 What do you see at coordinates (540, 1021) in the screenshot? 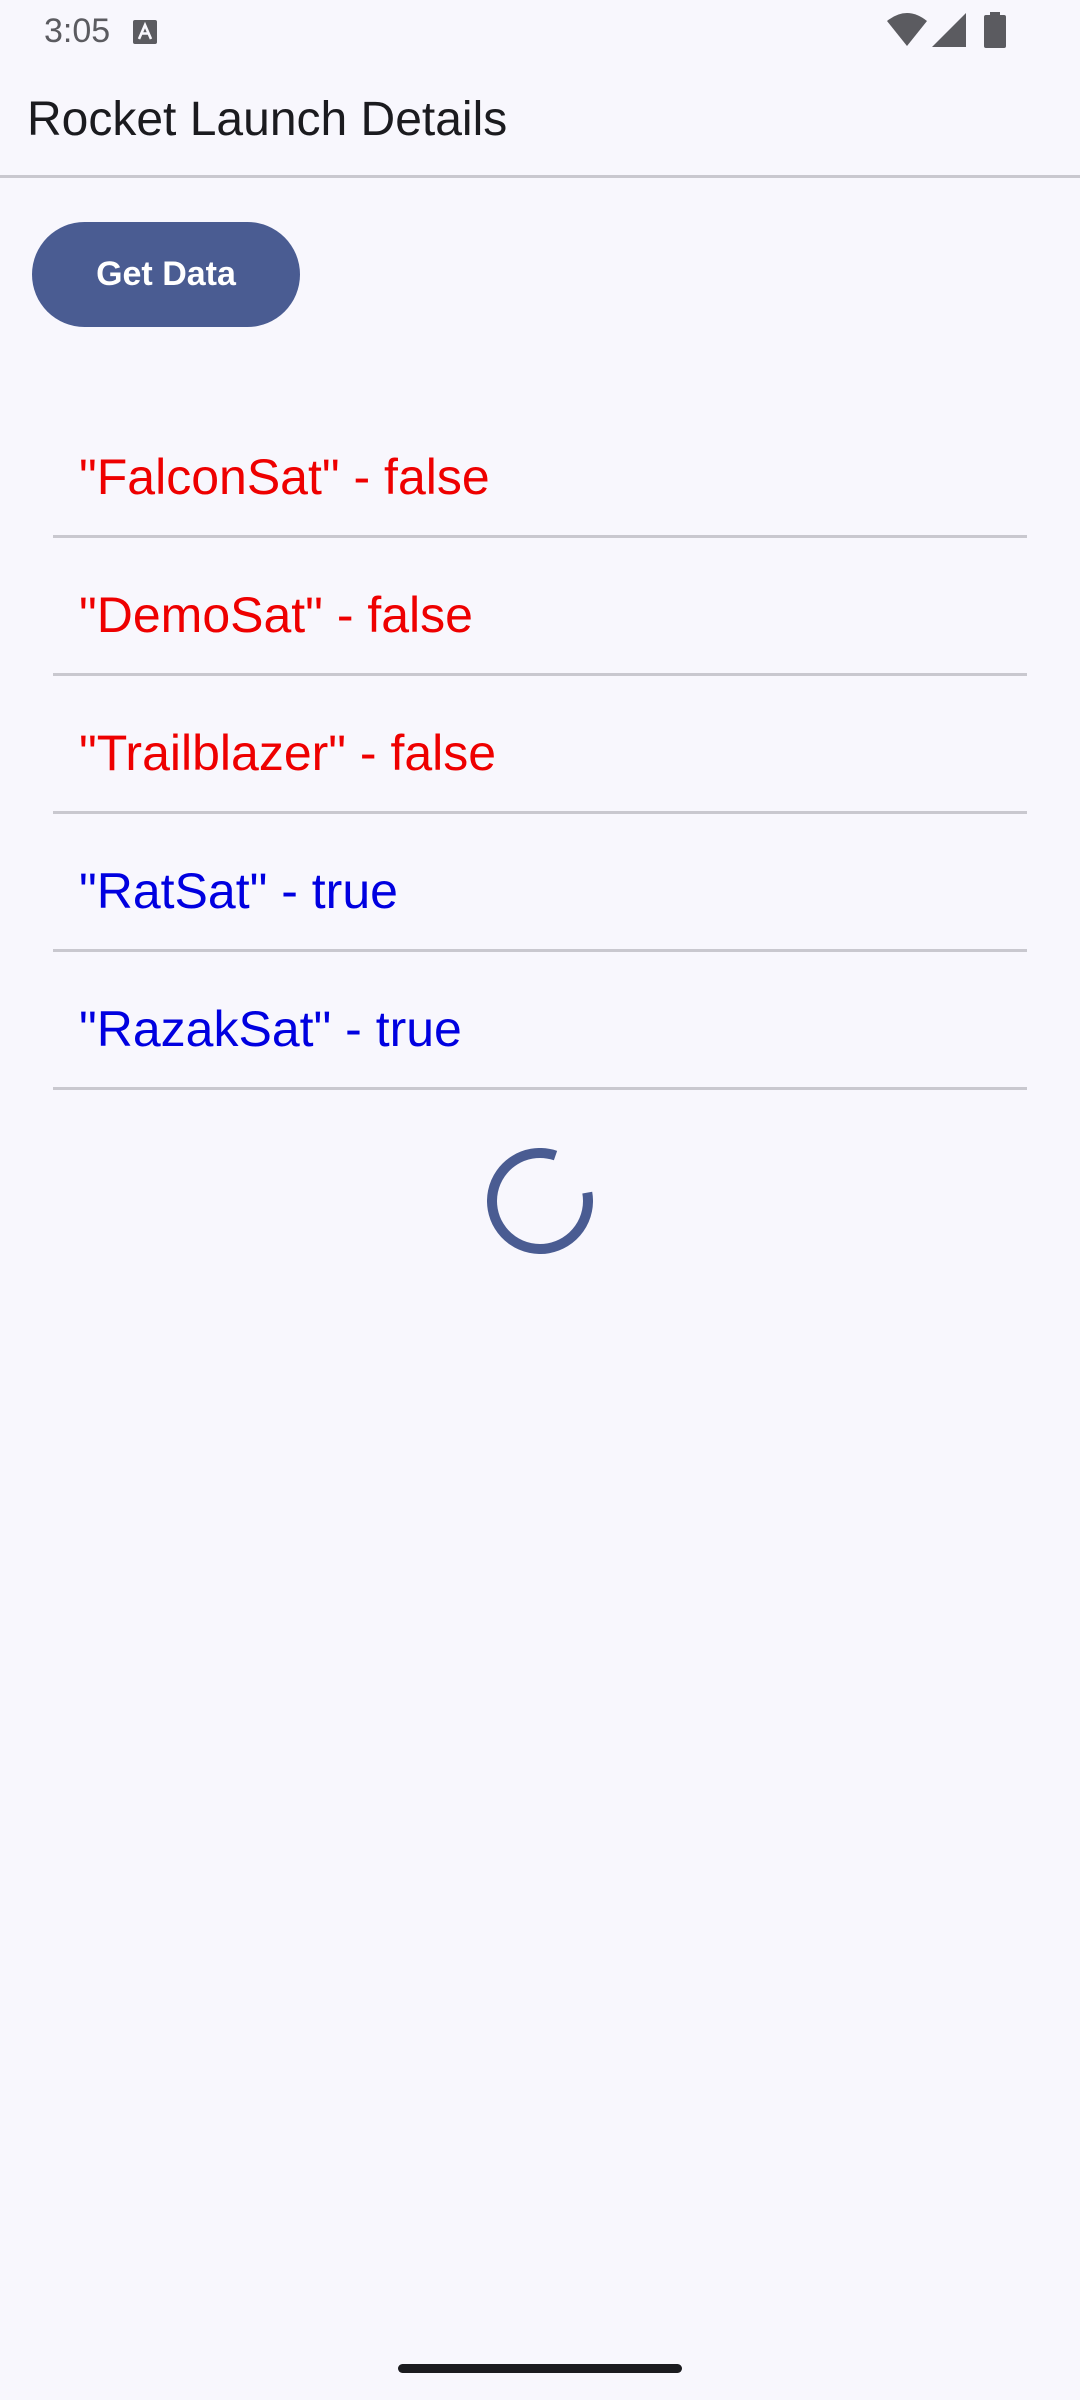
I see `list-item: "RazakSat" - true` at bounding box center [540, 1021].